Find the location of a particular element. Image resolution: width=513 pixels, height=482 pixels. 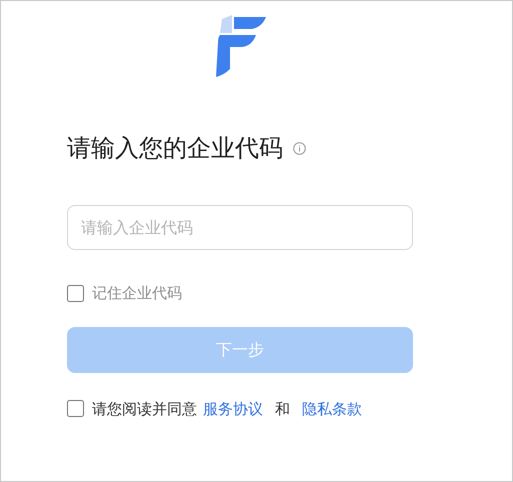

page-title: 请输入您的企业代码 is located at coordinates (175, 148).